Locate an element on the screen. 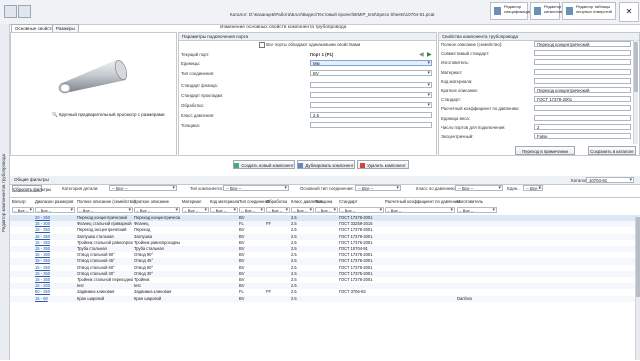 The image size is (640, 361). spec-editor-button: Редактор спецификаций is located at coordinates (510, 11).